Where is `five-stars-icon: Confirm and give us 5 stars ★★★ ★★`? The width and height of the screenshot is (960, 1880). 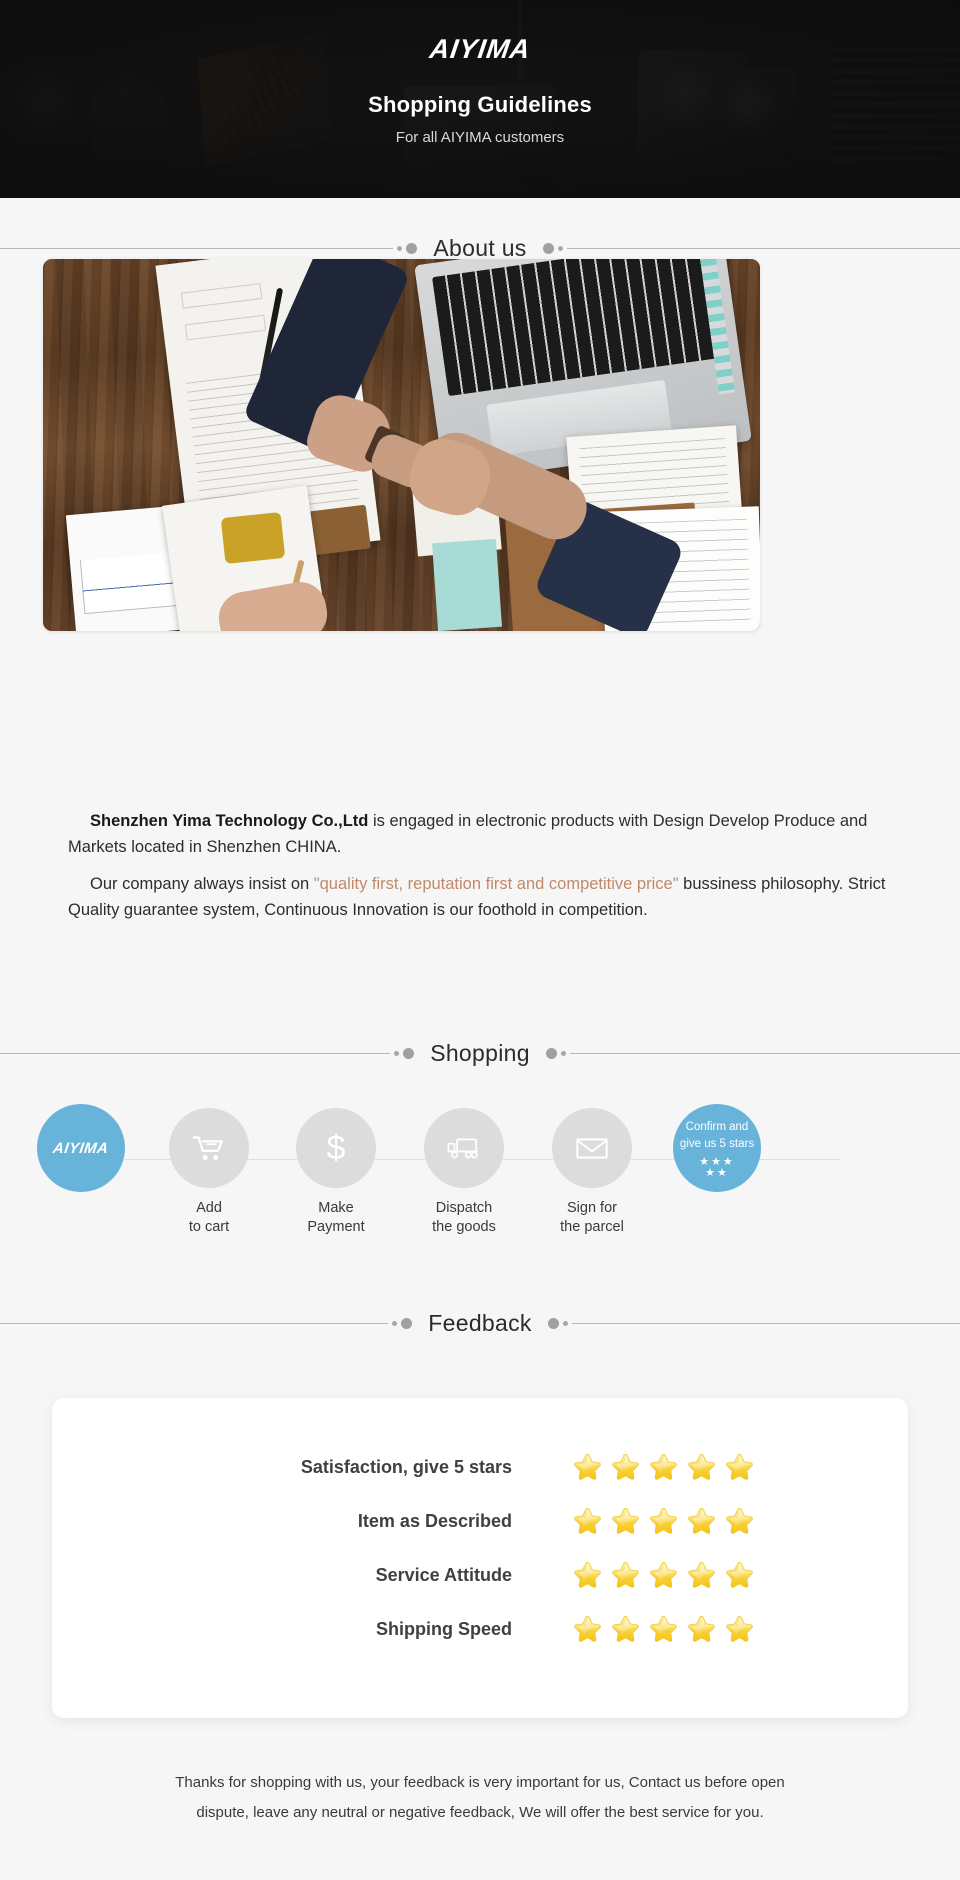
five-stars-icon: Confirm and give us 5 stars ★★★ ★★ is located at coordinates (717, 1148).